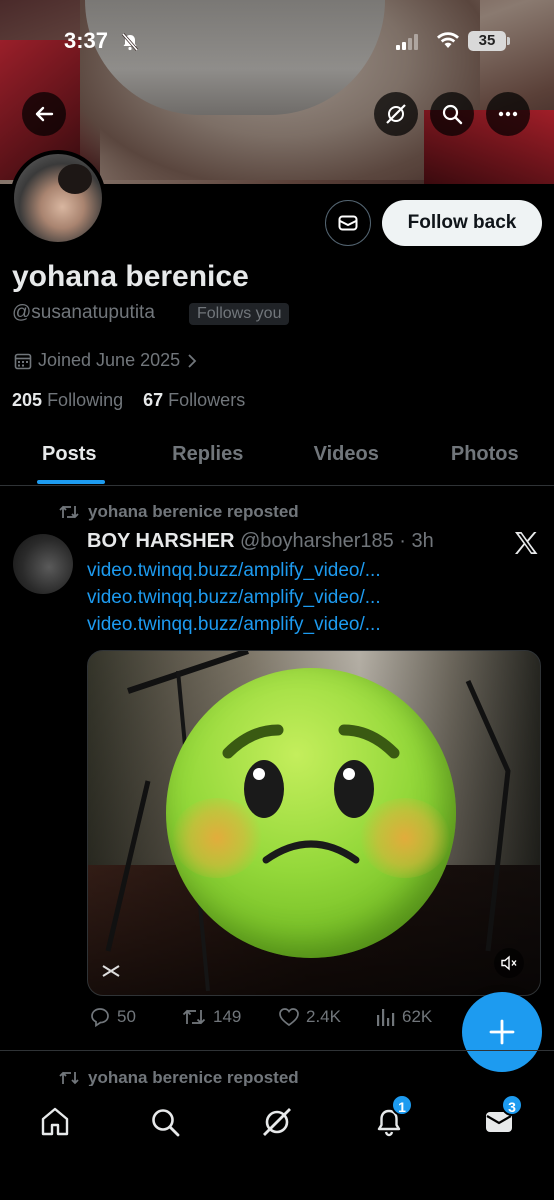 This screenshot has height=1200, width=554. Describe the element at coordinates (69, 457) in the screenshot. I see `tab-posts: Posts` at that location.